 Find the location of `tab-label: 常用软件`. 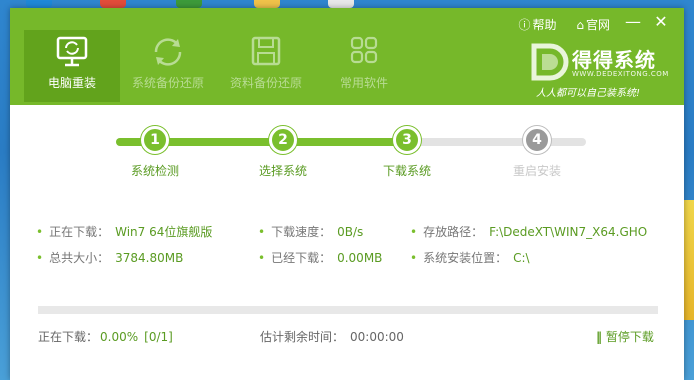

tab-label: 常用软件 is located at coordinates (363, 83).